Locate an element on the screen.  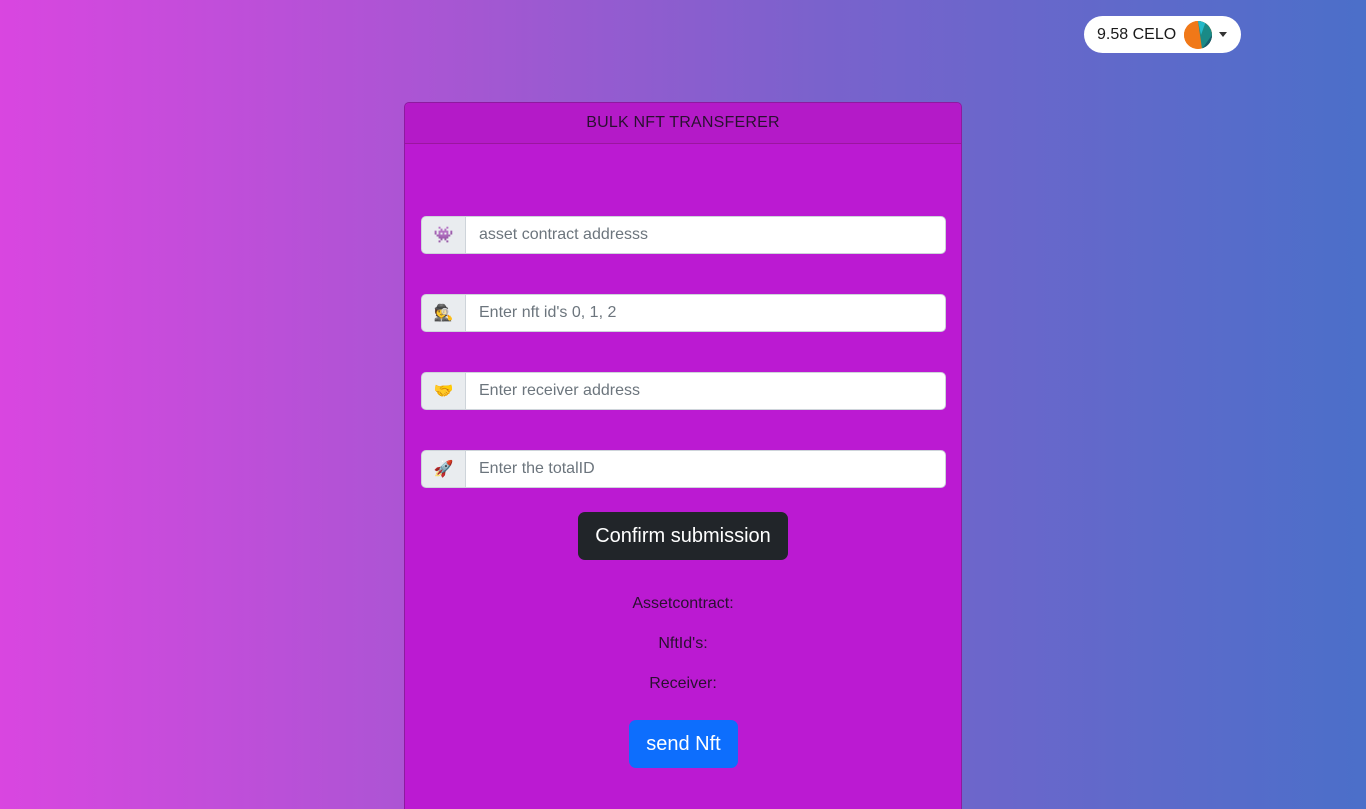
receiver-address-input is located at coordinates (706, 391).